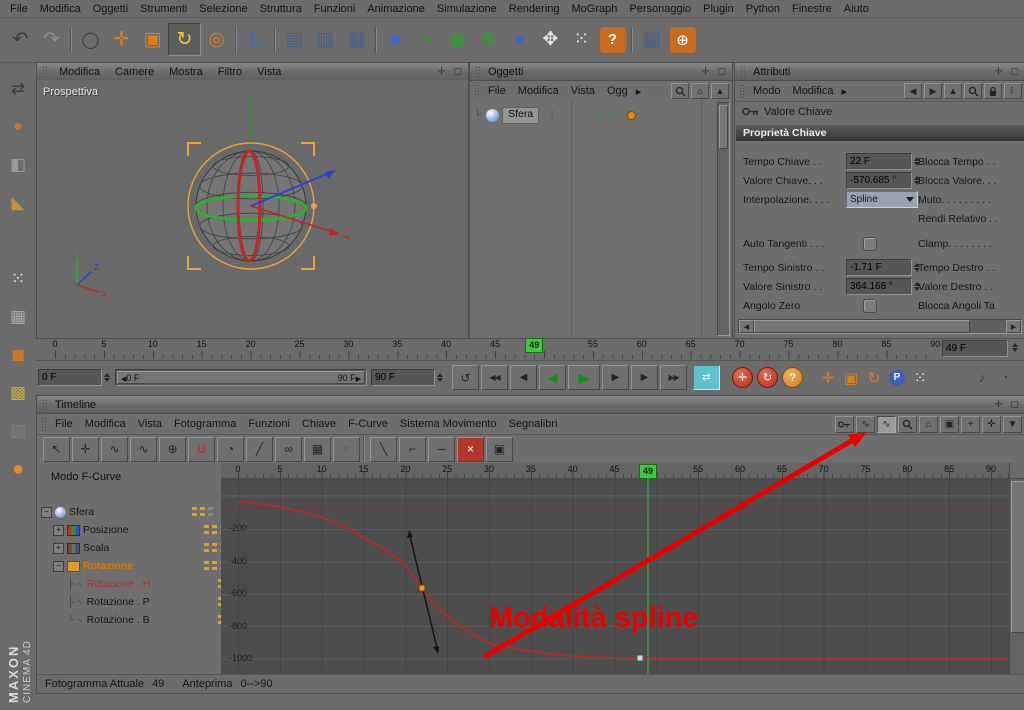  Describe the element at coordinates (494, 377) in the screenshot. I see `goto-start-icon: ◀◀` at that location.